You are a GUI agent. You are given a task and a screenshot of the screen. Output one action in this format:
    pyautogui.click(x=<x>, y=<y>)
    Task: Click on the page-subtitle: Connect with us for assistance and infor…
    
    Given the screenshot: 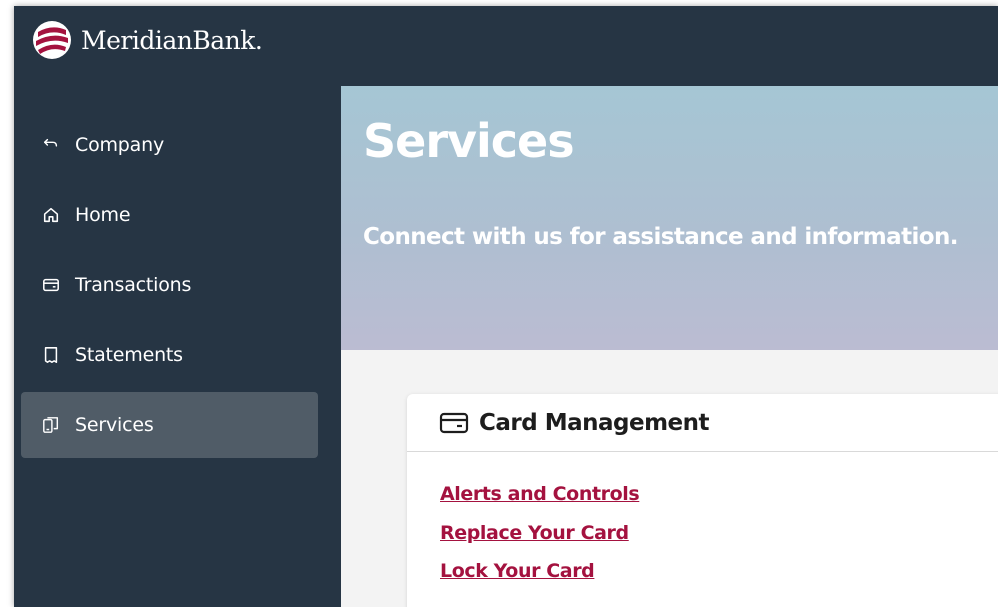 What is the action you would take?
    pyautogui.click(x=660, y=237)
    